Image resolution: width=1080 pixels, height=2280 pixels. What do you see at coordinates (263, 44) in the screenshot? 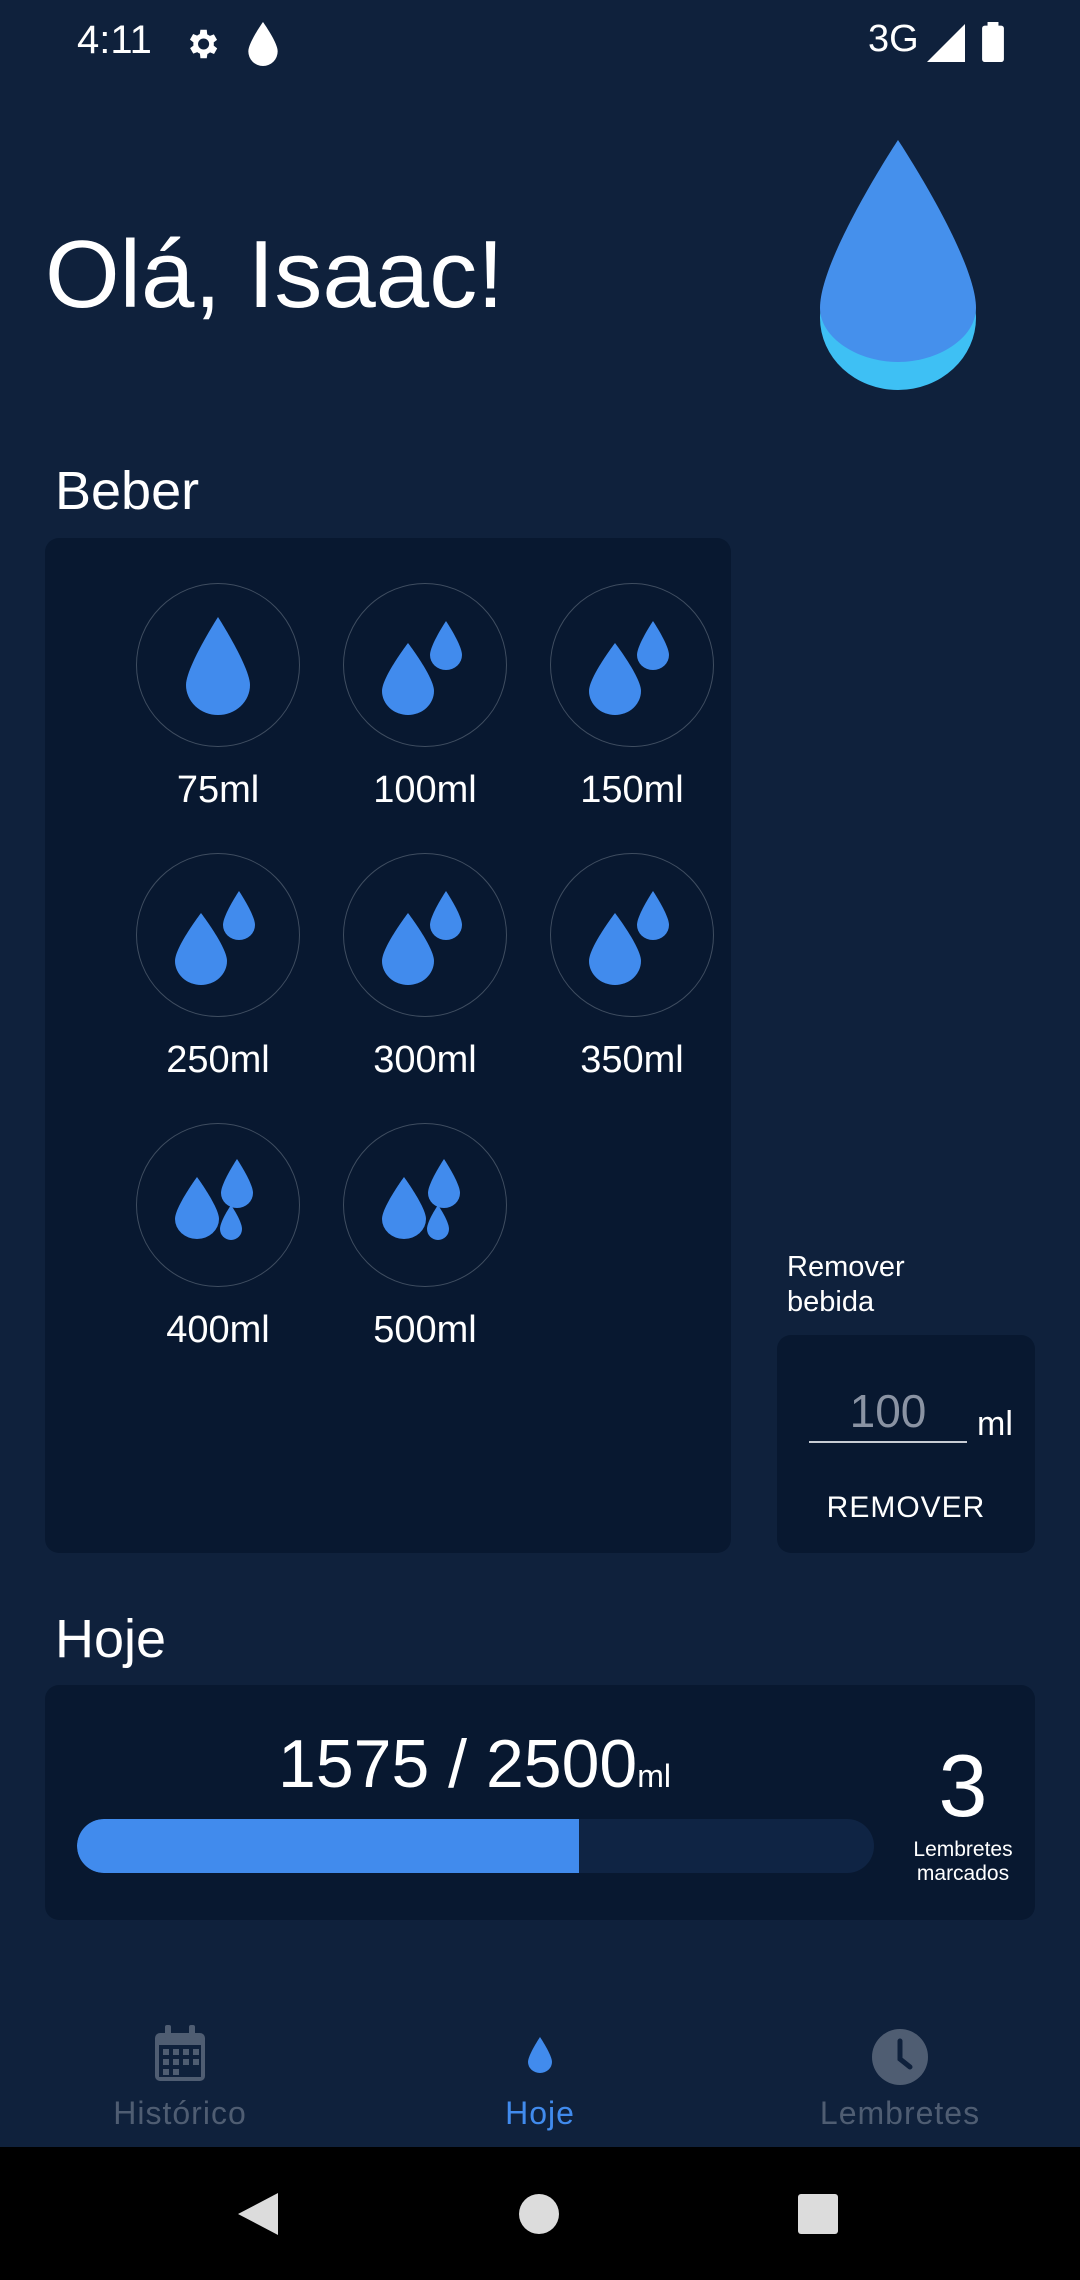
I see `water-drop-status-icon` at bounding box center [263, 44].